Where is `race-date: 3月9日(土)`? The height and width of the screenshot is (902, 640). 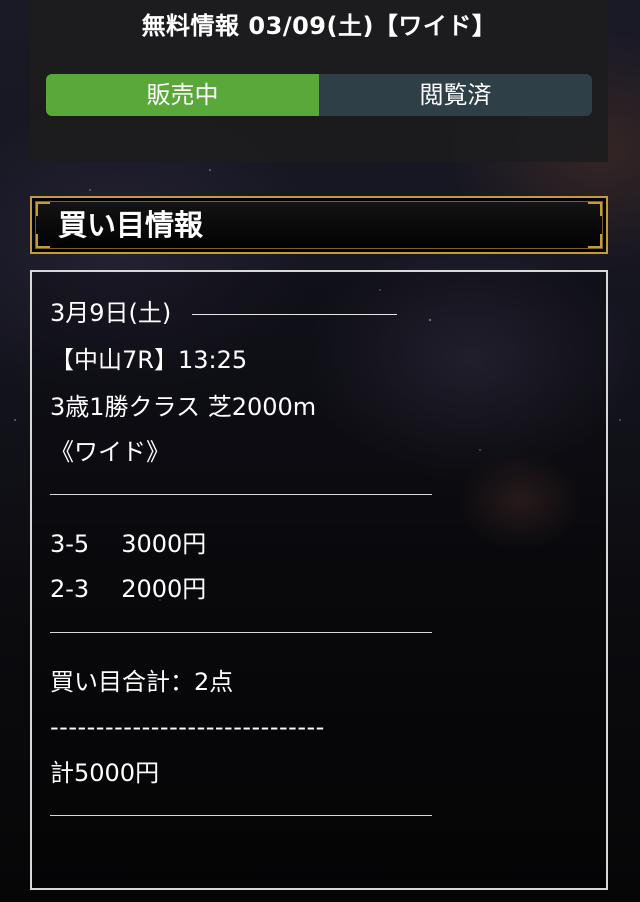 race-date: 3月9日(土) is located at coordinates (111, 313).